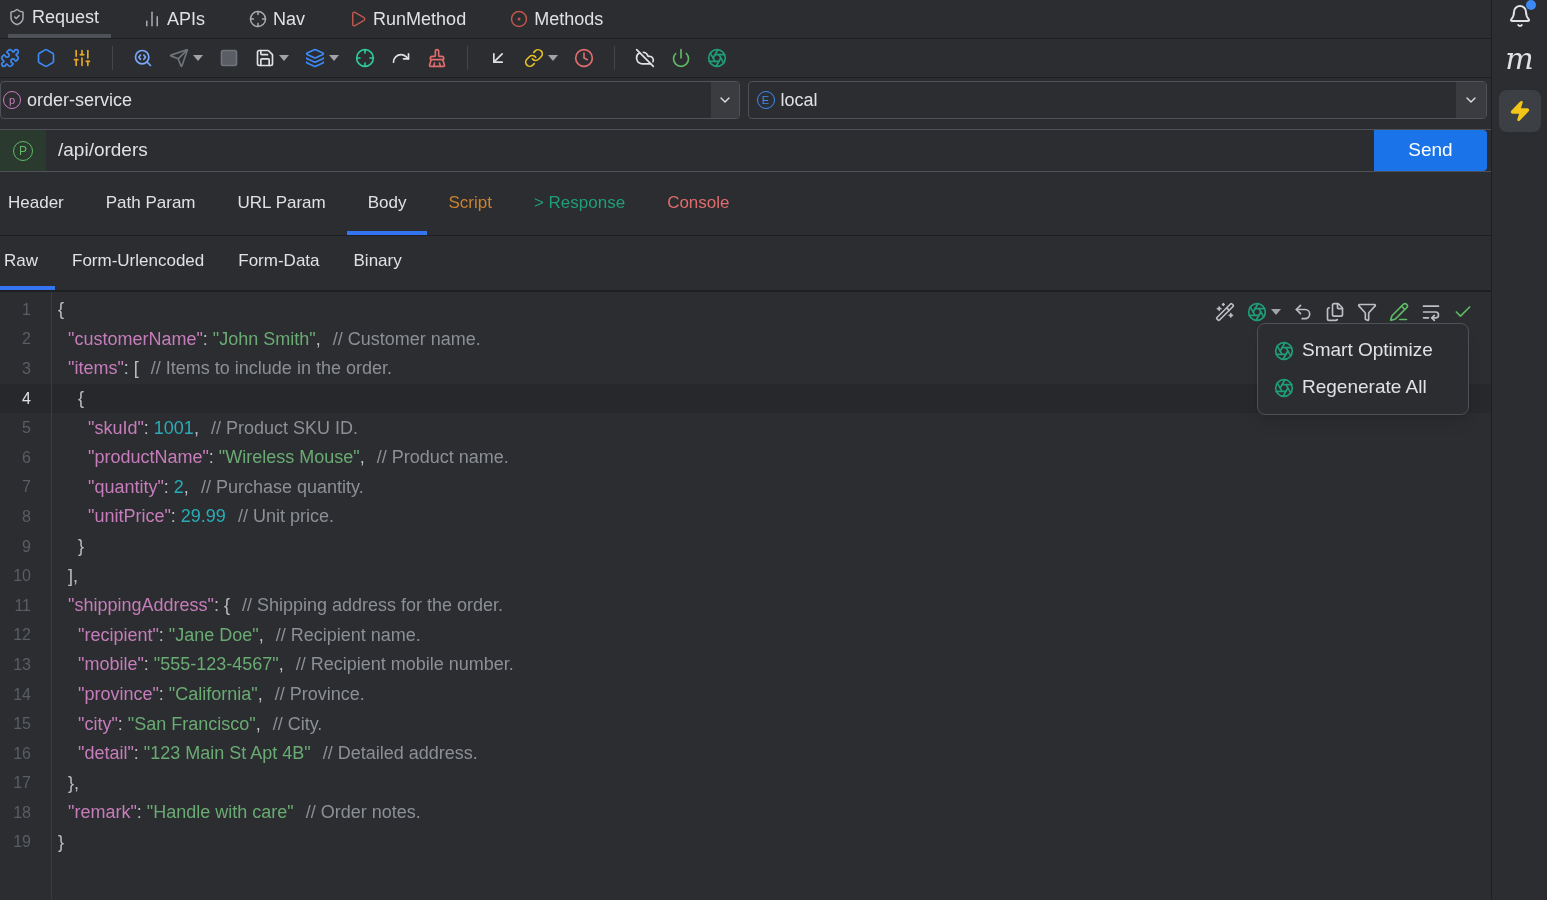 The image size is (1547, 900). I want to click on code-line: },, so click(73, 783).